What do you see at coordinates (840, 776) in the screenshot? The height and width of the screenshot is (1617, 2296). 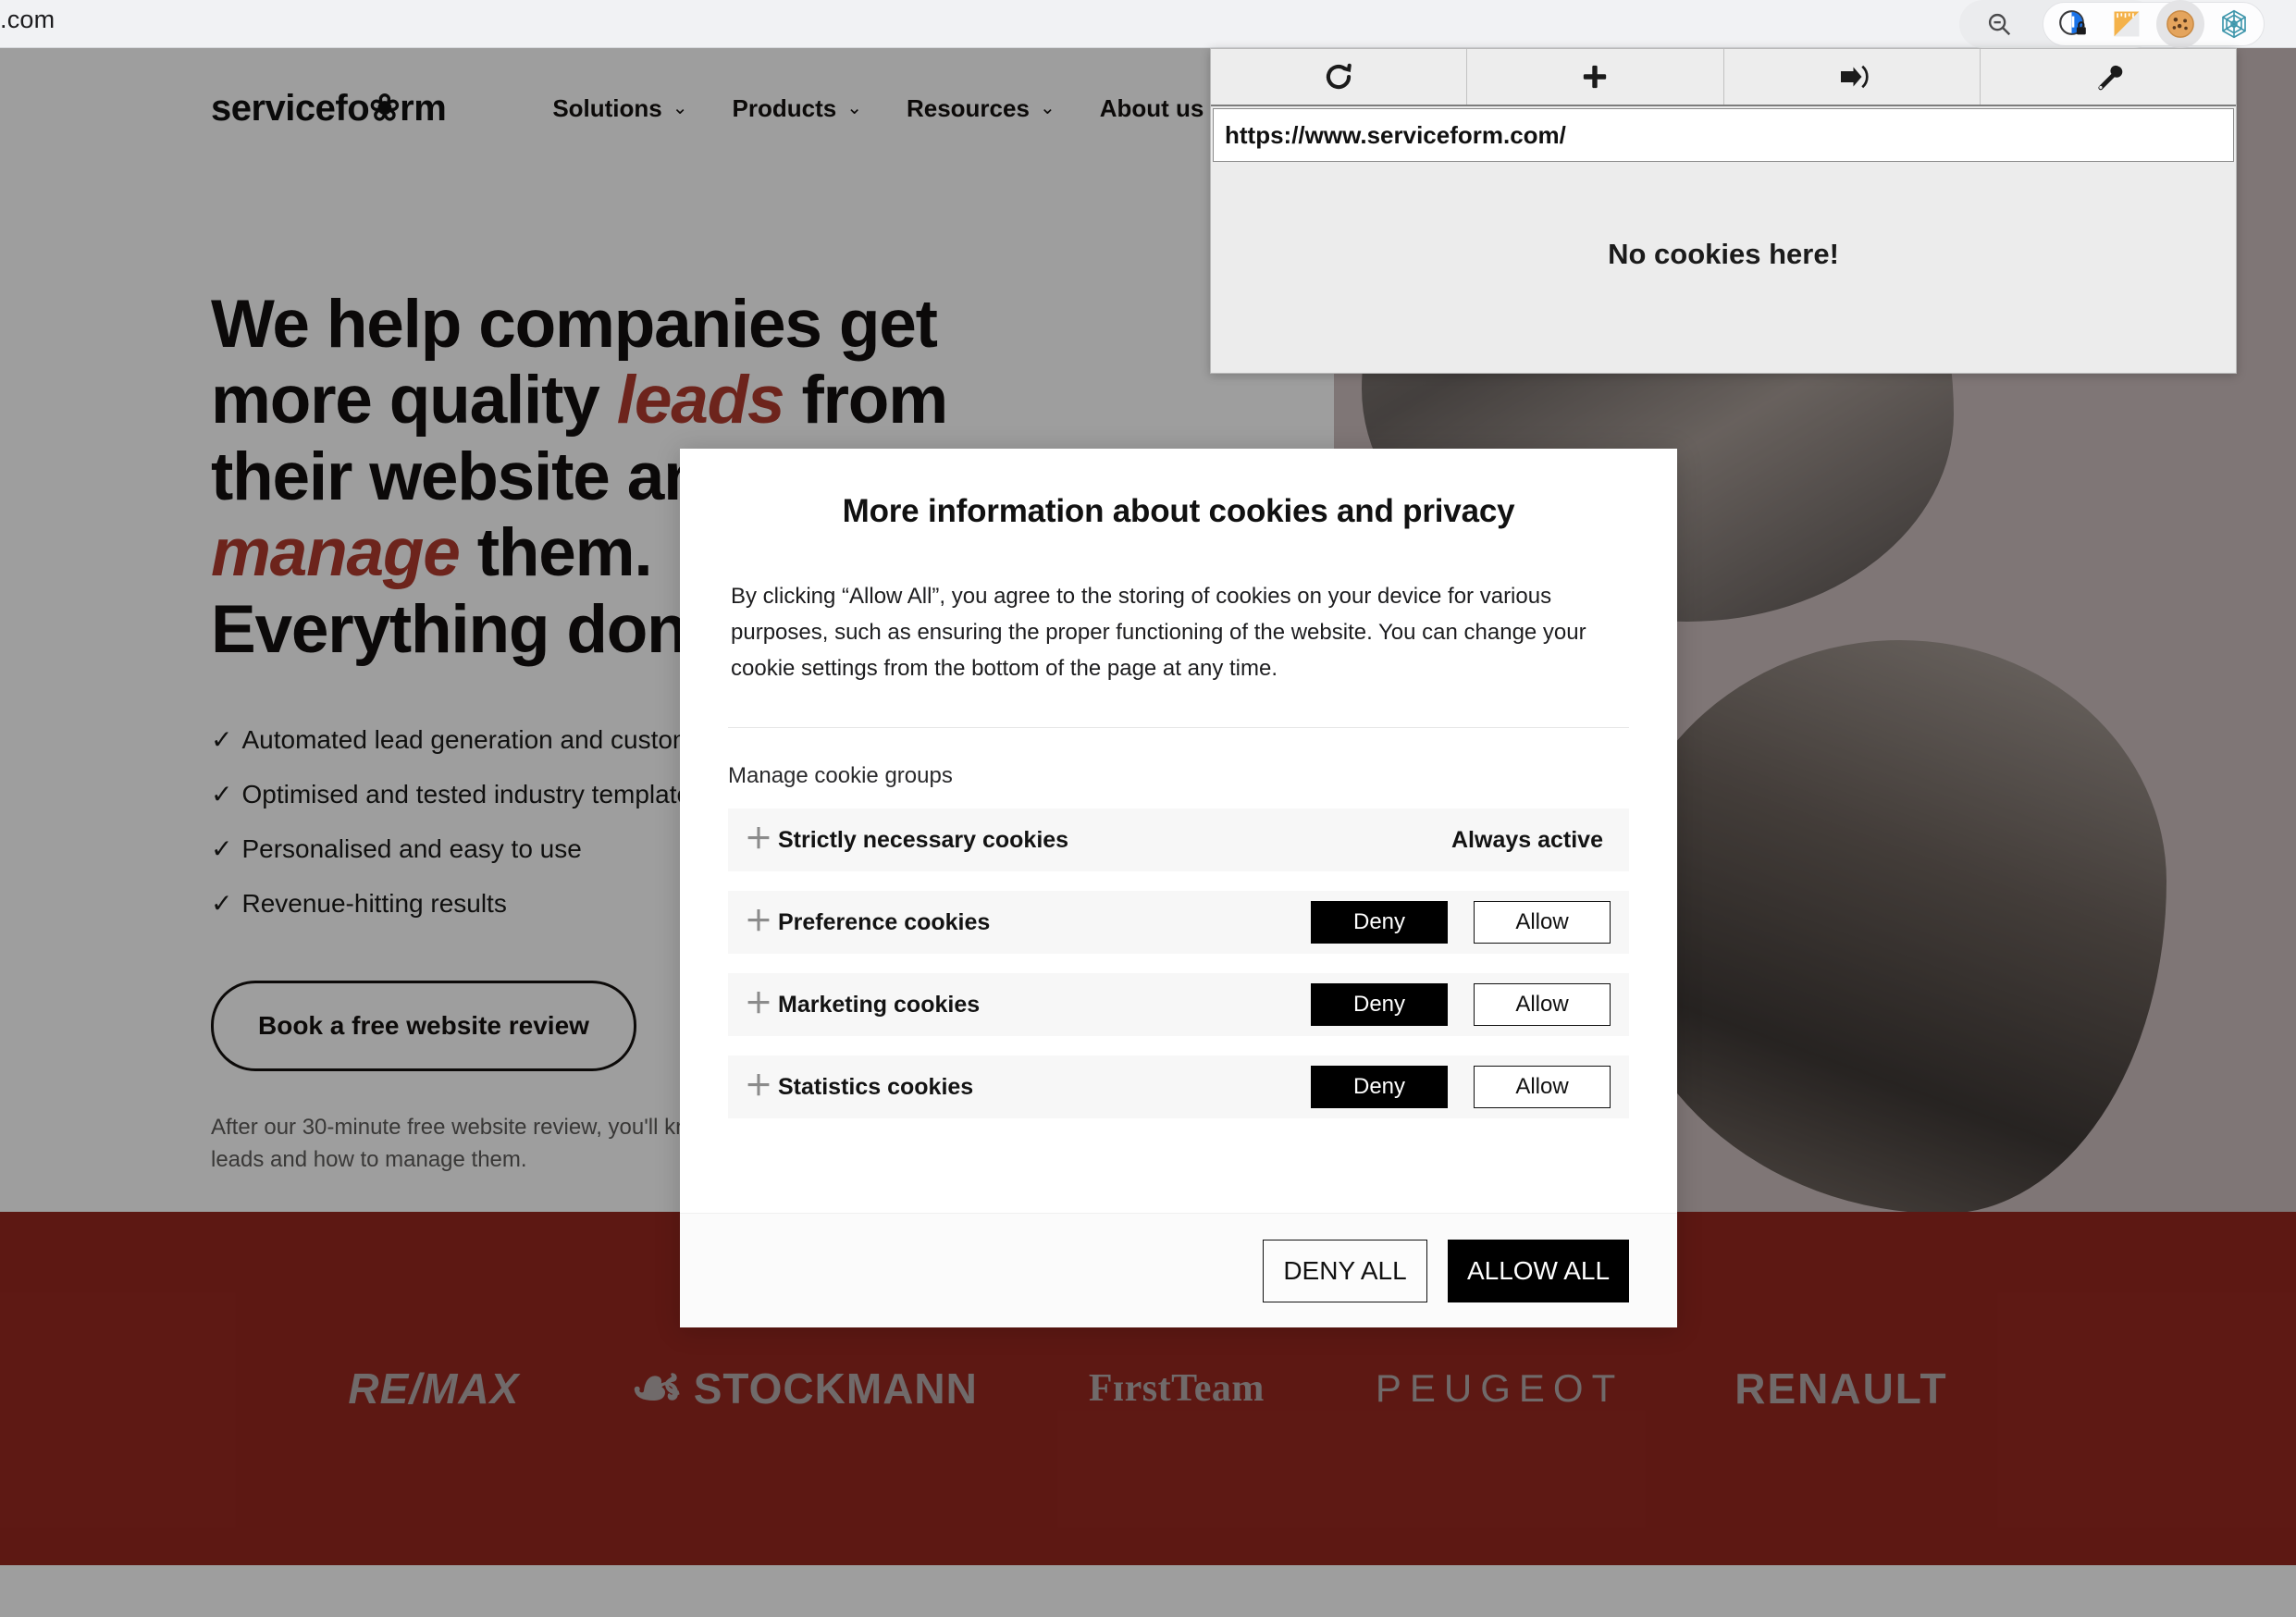 I see `manage-cookie-groups-label: Manage cookie groups` at bounding box center [840, 776].